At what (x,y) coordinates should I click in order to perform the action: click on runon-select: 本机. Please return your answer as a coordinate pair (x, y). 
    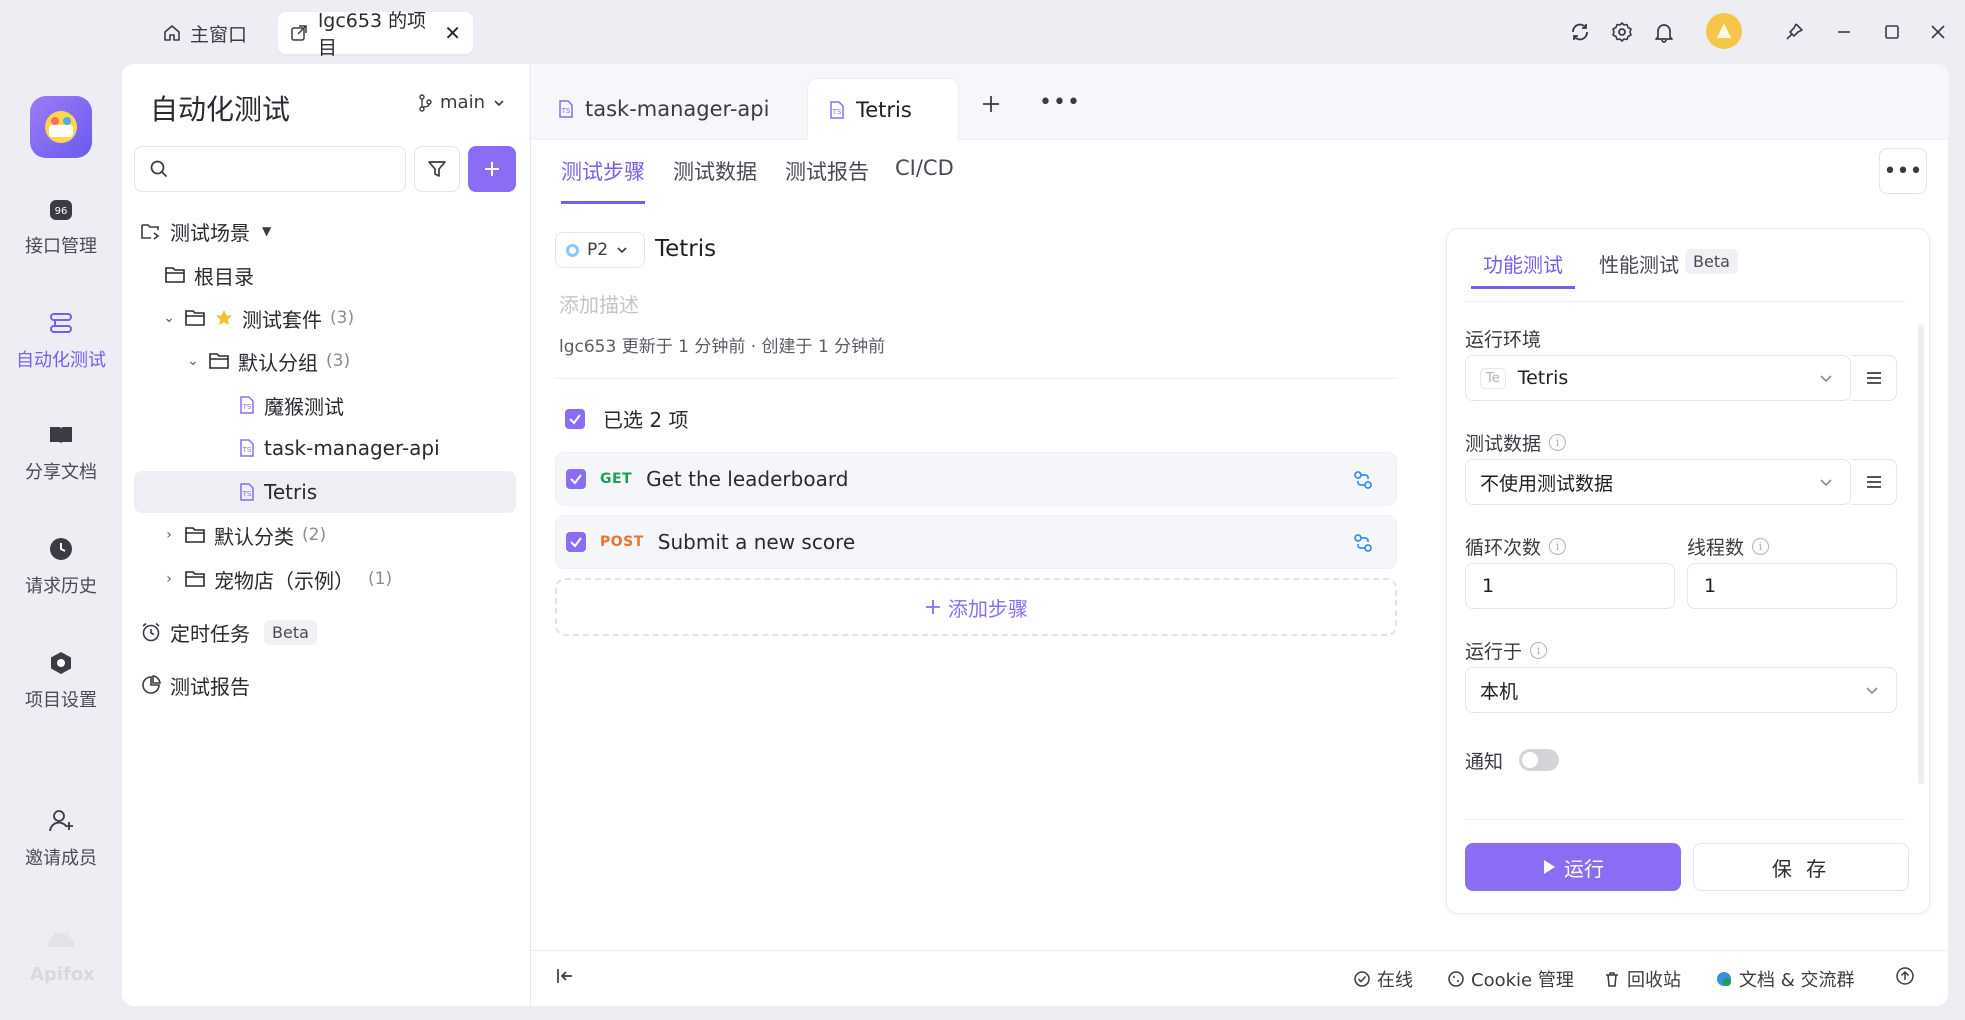
    Looking at the image, I should click on (1681, 690).